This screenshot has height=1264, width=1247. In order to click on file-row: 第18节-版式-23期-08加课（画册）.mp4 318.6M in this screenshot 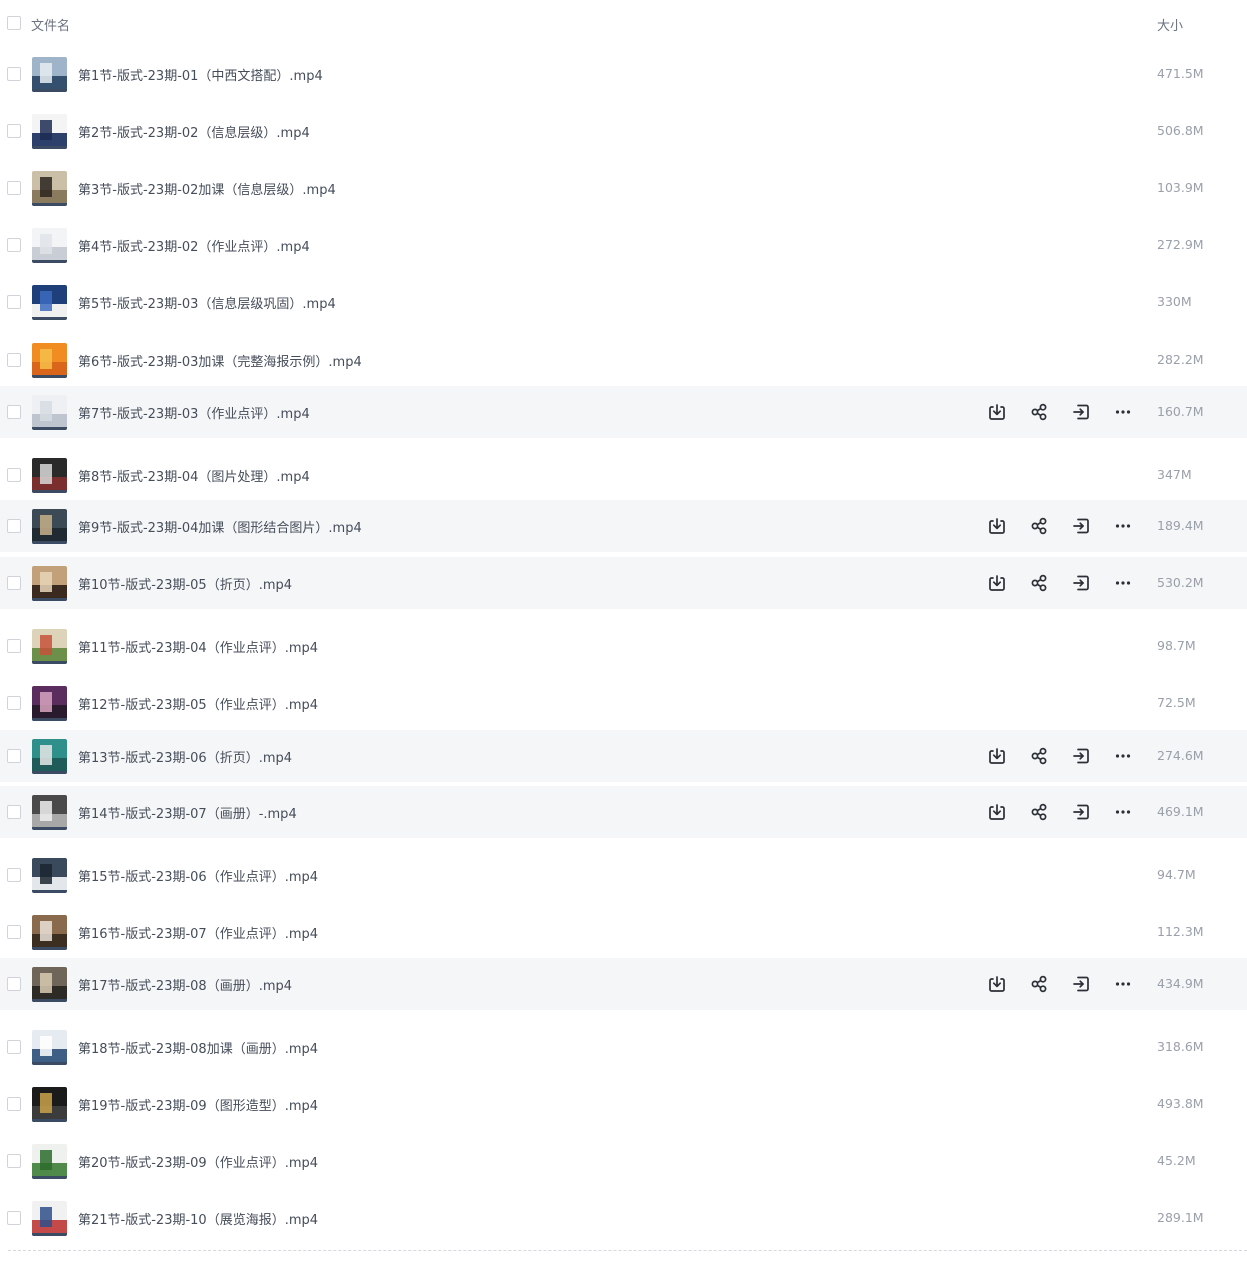, I will do `click(623, 1047)`.